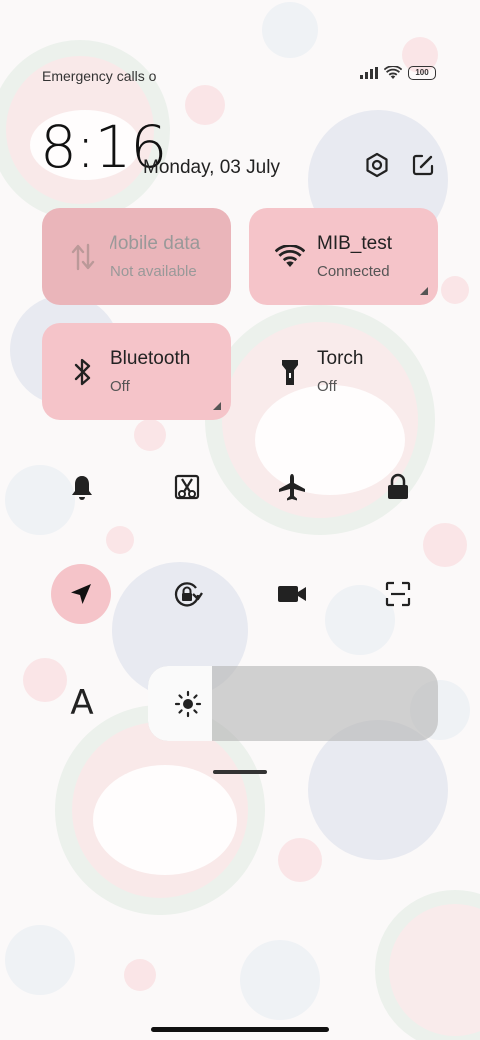 This screenshot has width=480, height=1040. What do you see at coordinates (343, 256) in the screenshot?
I see `wifi-tile: MIB_test Connected` at bounding box center [343, 256].